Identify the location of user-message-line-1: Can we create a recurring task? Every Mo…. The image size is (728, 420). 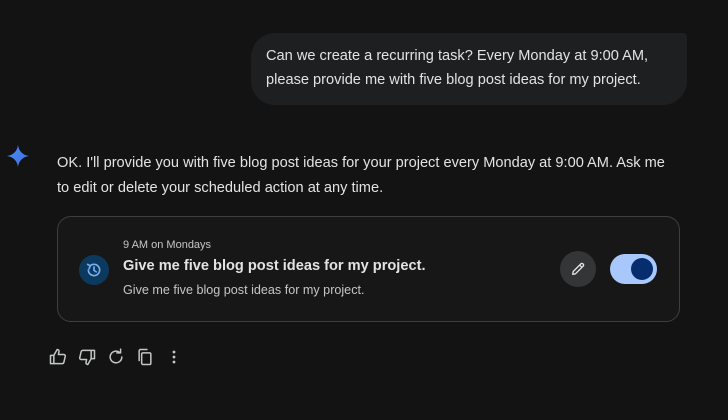
(457, 56).